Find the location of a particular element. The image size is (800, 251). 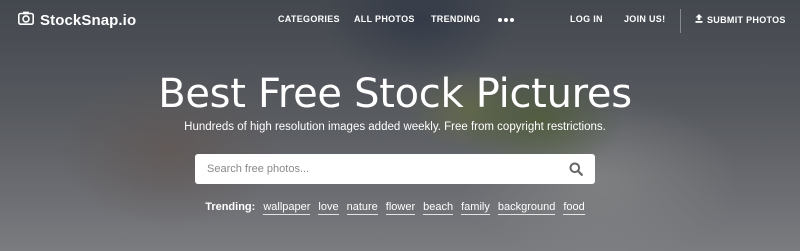

search-bar is located at coordinates (395, 169).